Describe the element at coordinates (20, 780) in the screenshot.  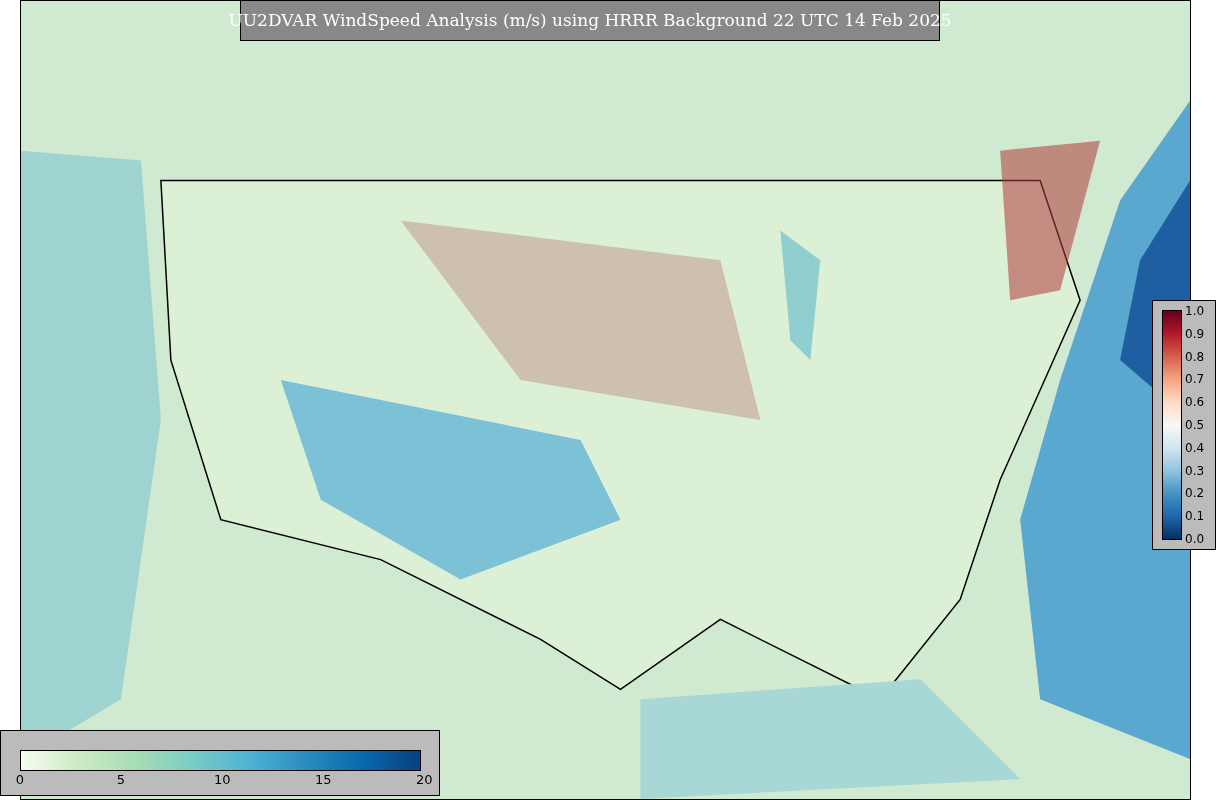
I see `tick-label: 0` at that location.